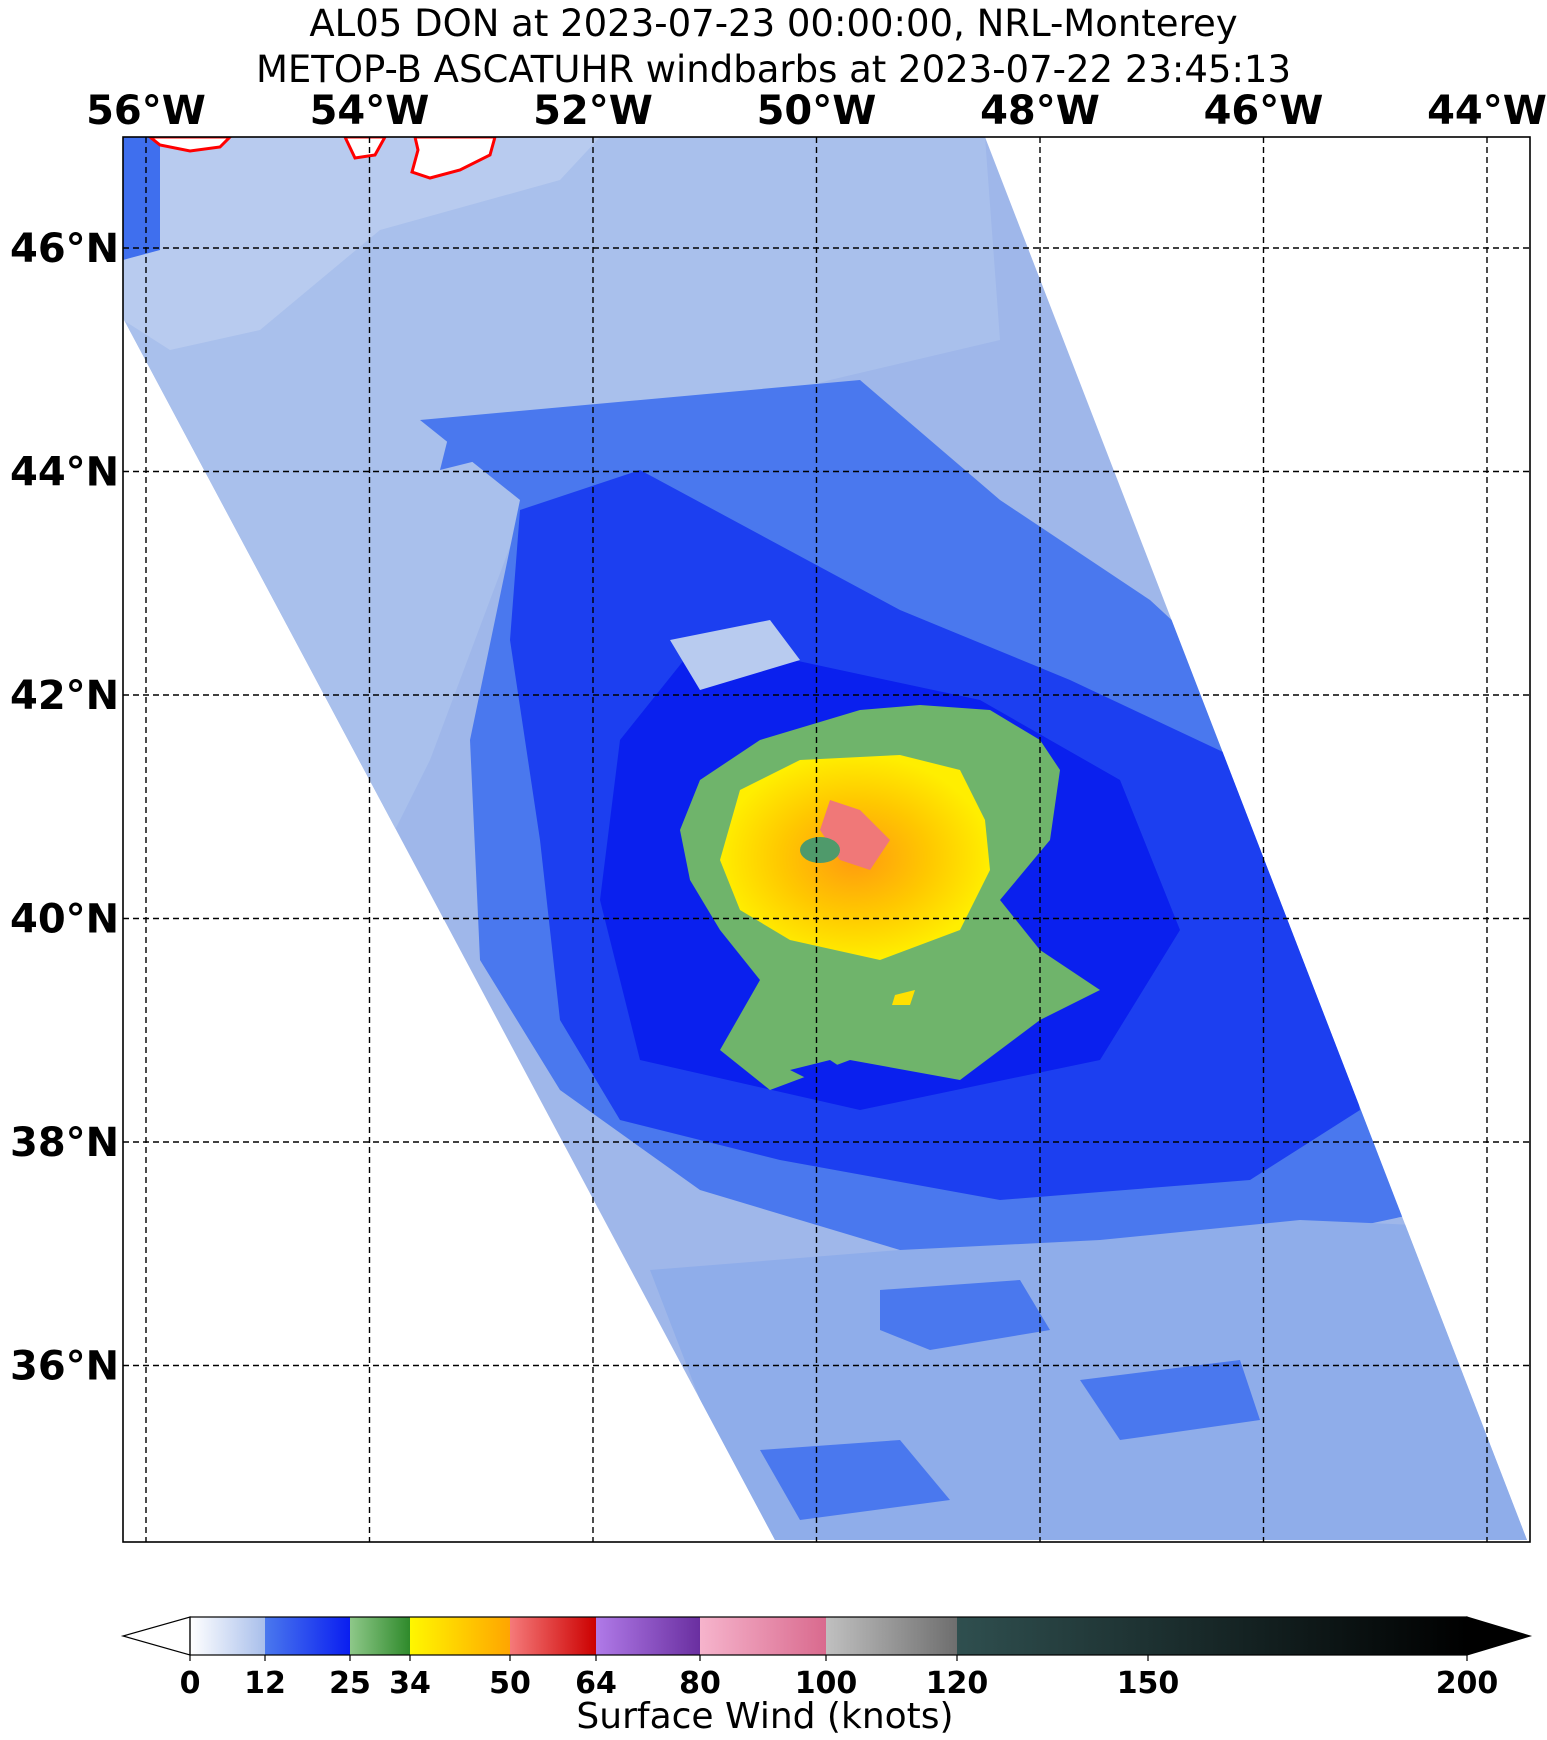  What do you see at coordinates (1487, 111) in the screenshot?
I see `longitude-label: 44°W` at bounding box center [1487, 111].